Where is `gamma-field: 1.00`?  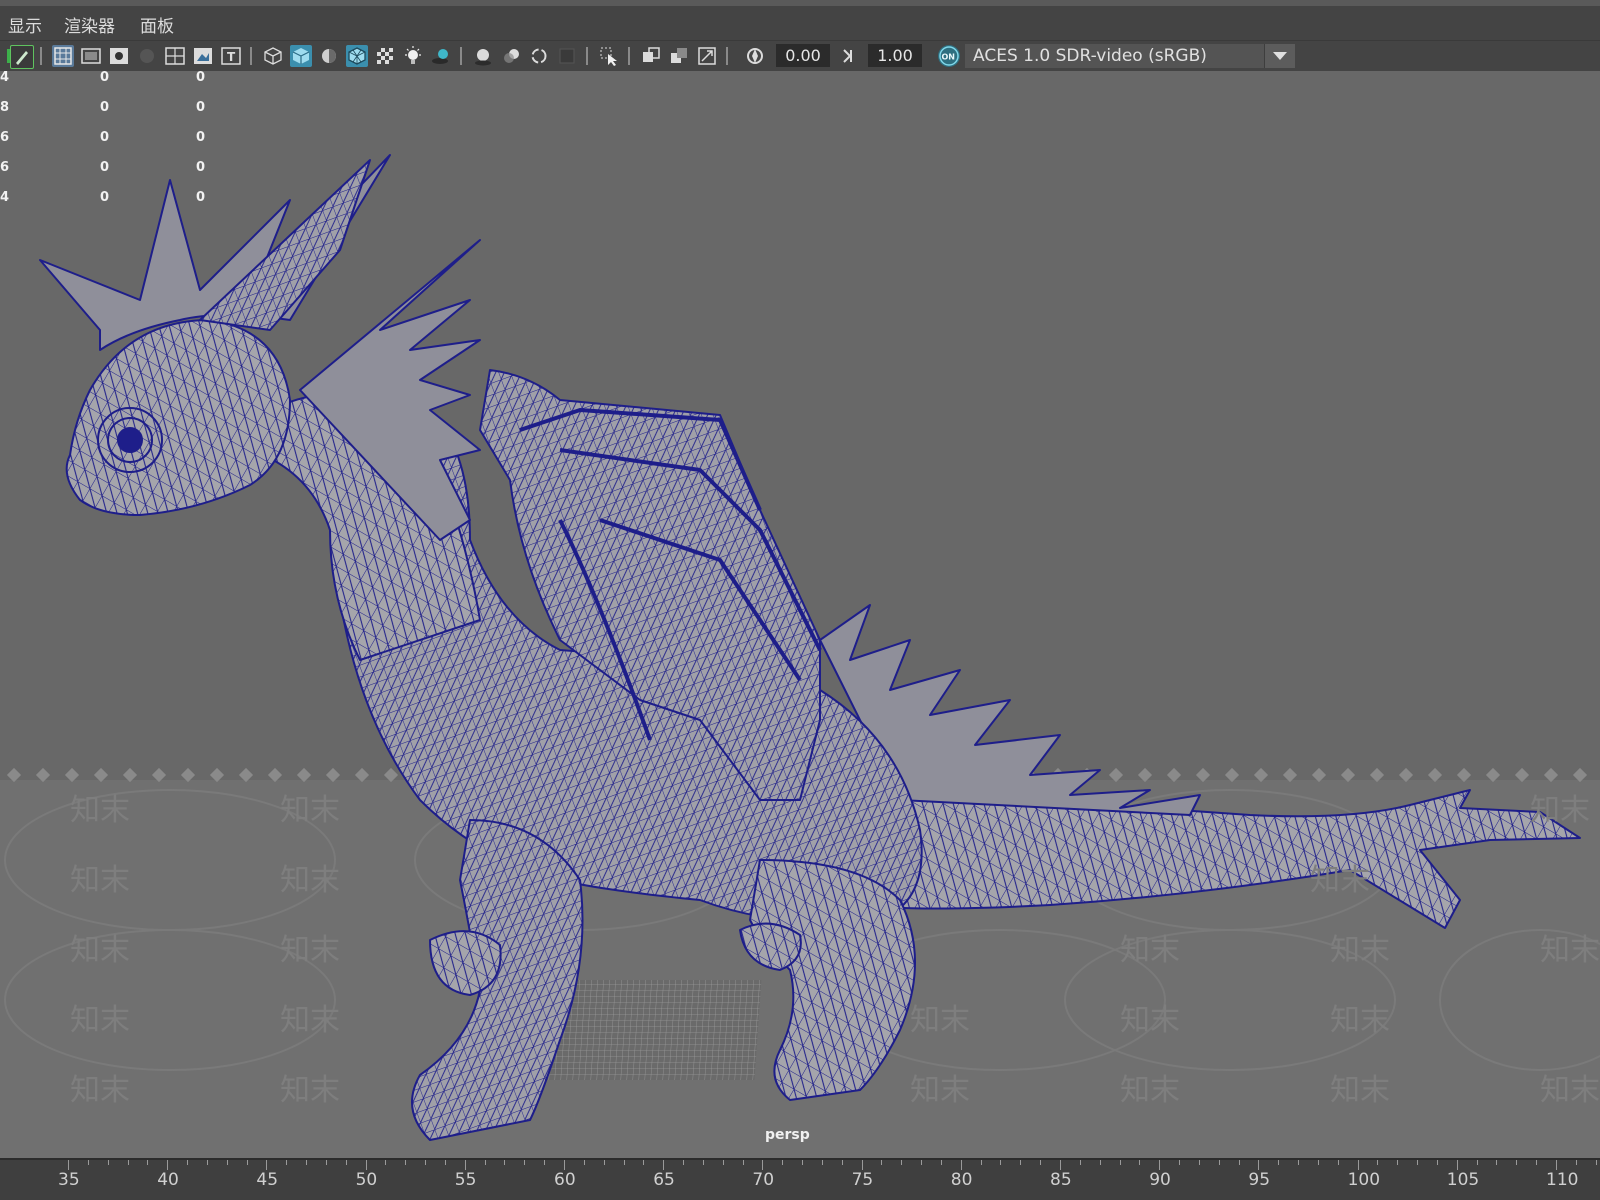
gamma-field: 1.00 is located at coordinates (895, 55).